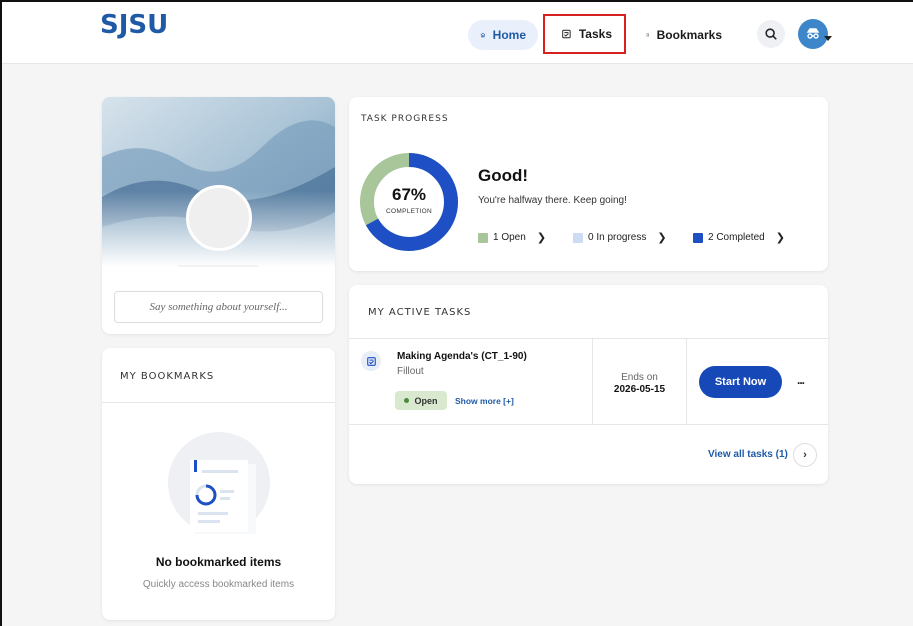  I want to click on user-avatar-icon, so click(813, 33).